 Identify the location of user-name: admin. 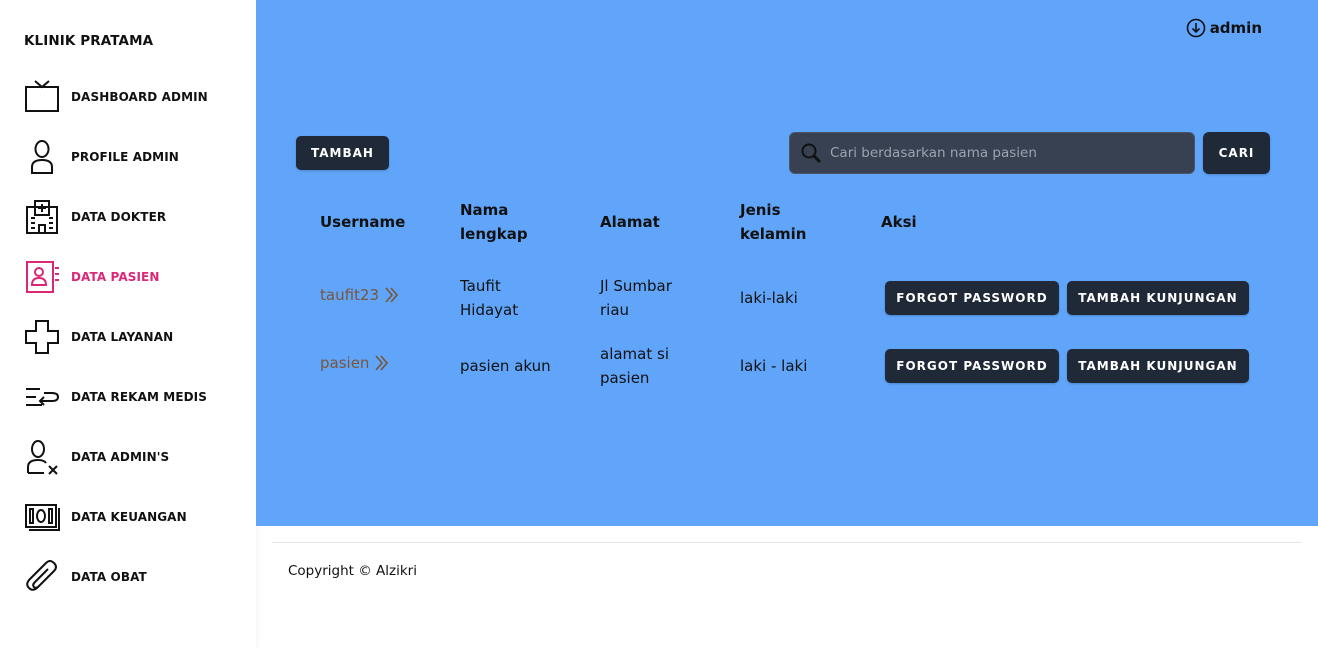
(1235, 28).